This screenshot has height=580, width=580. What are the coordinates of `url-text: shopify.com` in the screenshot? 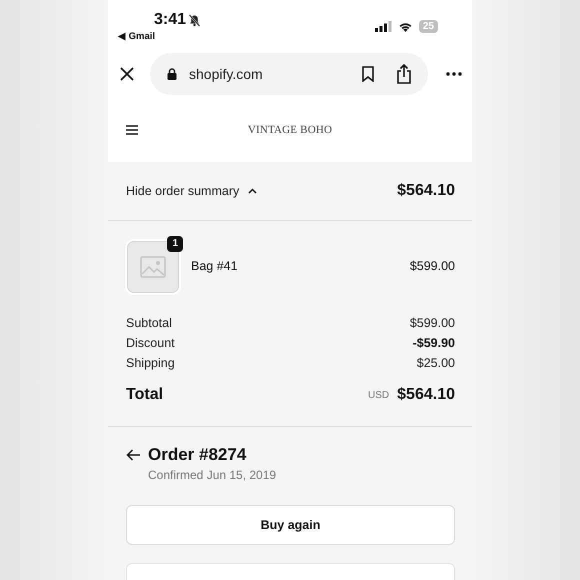 It's located at (226, 74).